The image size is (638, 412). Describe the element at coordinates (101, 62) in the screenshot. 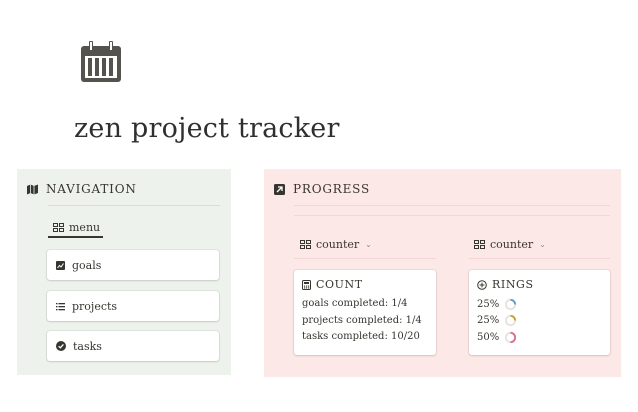

I see `calendar-icon` at that location.